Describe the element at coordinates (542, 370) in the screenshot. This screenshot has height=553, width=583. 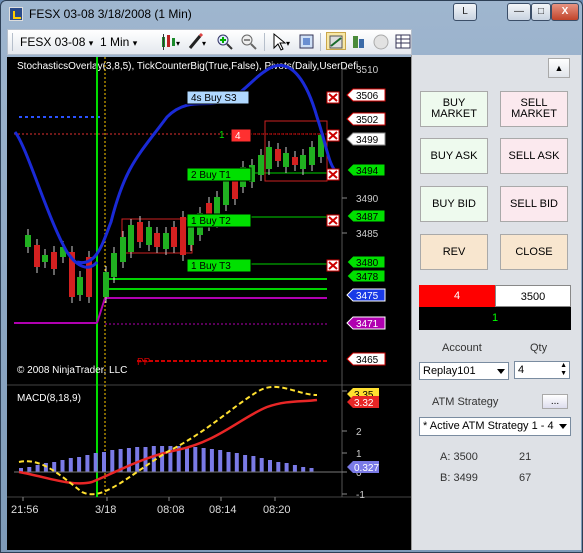
I see `qty-stepper: 4 ▲ ▼` at that location.